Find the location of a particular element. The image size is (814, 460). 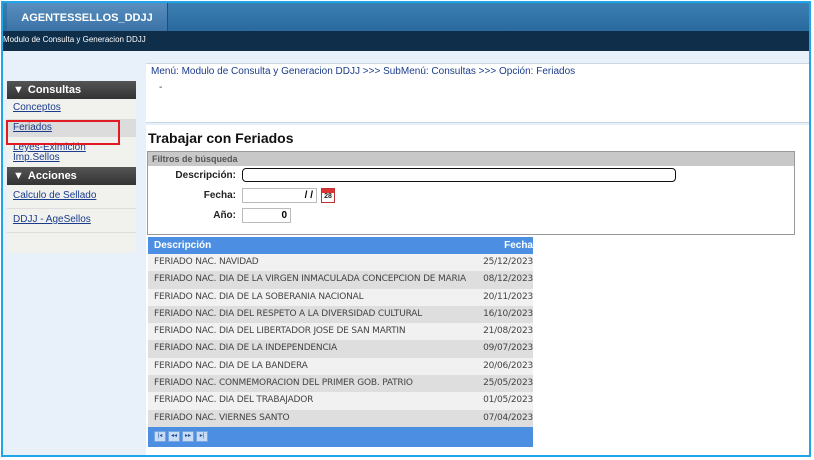

last-page-icon: ▸| is located at coordinates (202, 437).